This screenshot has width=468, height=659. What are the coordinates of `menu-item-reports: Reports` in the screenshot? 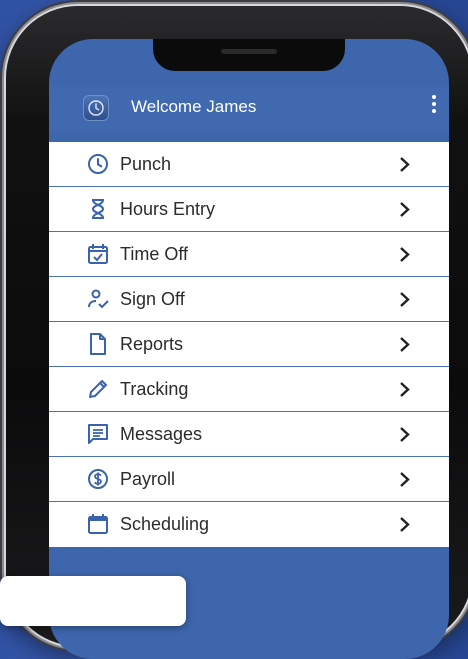 It's located at (249, 344).